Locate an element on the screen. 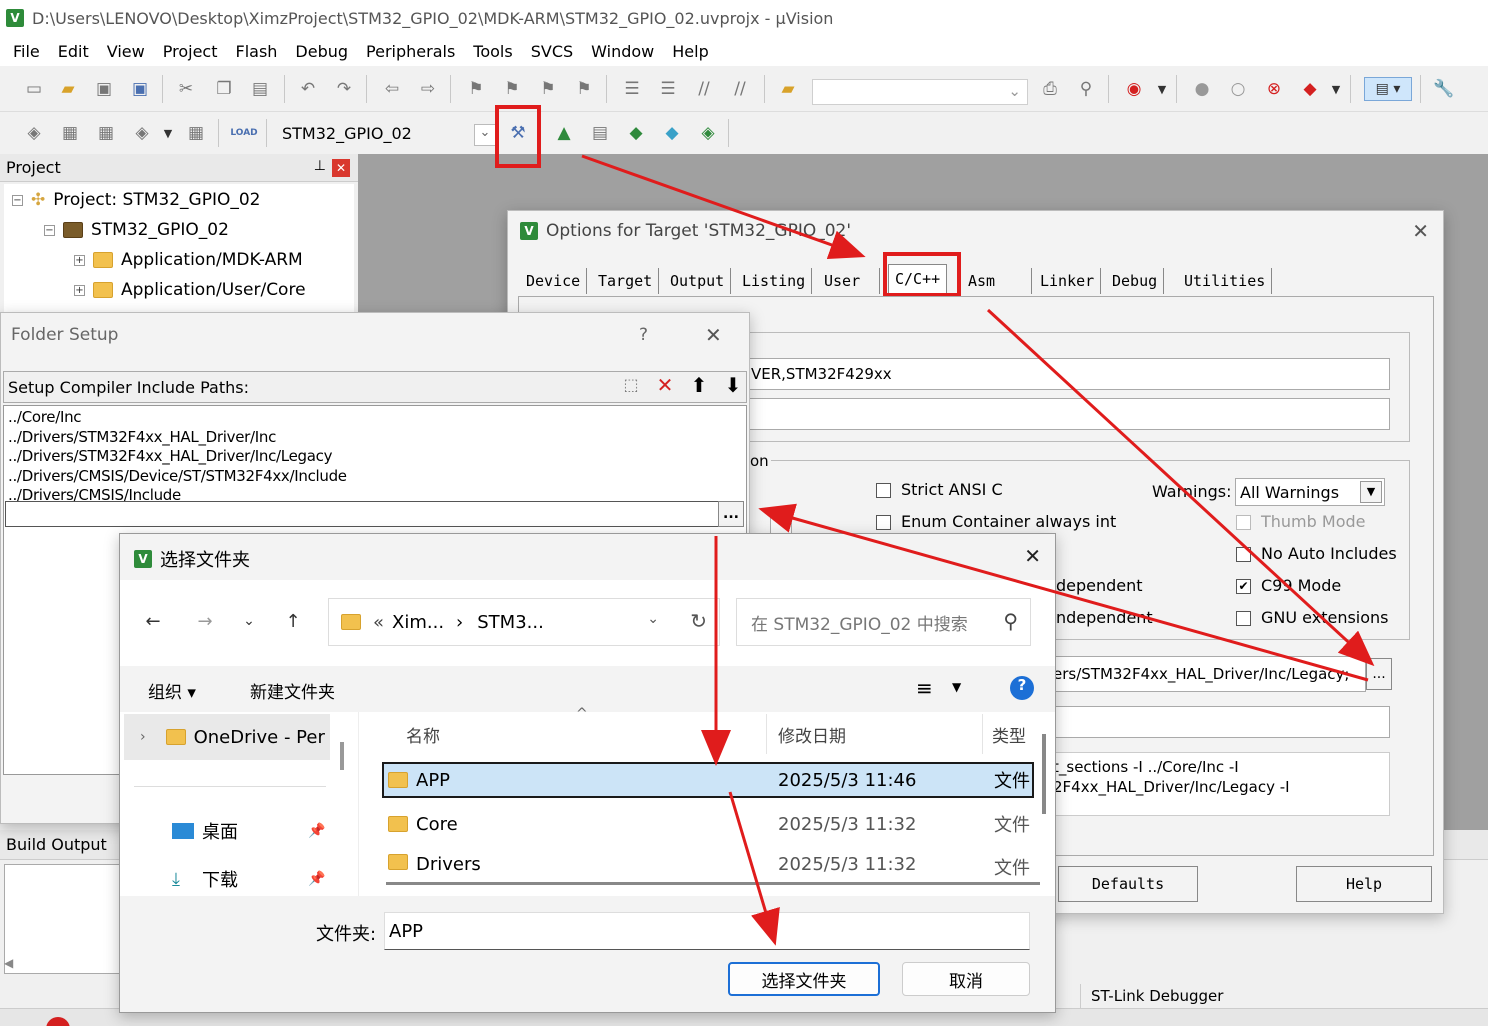 This screenshot has height=1026, width=1488. define-input: VER,STM32F429xx is located at coordinates (1069, 374).